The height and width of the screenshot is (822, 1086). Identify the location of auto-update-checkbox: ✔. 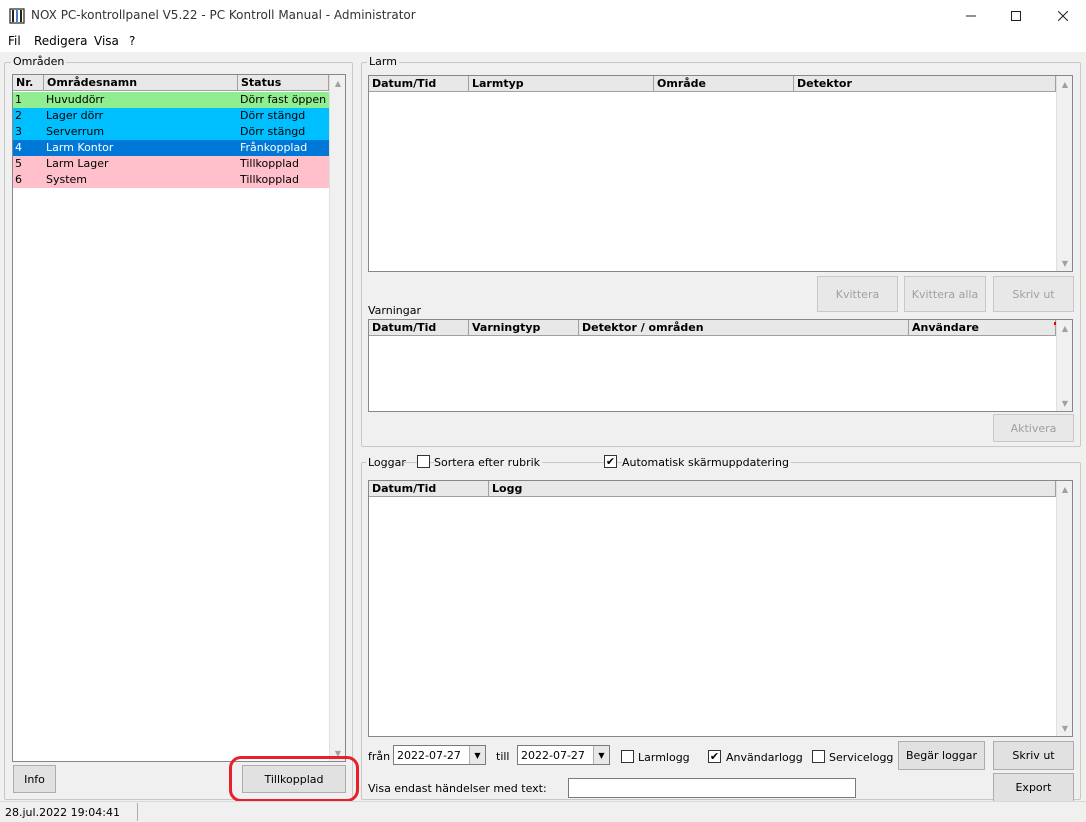
(610, 461).